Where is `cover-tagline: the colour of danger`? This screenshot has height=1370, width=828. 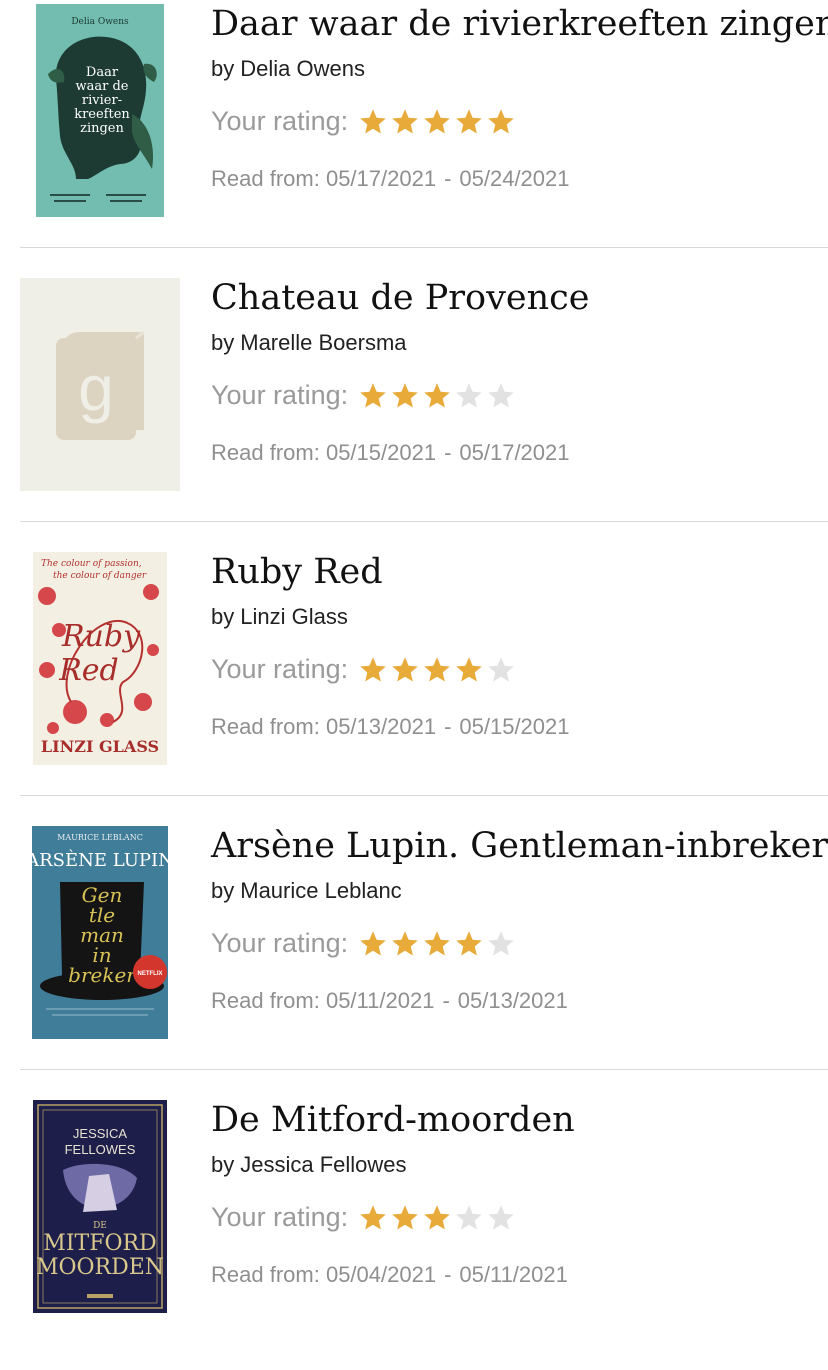 cover-tagline: the colour of danger is located at coordinates (100, 576).